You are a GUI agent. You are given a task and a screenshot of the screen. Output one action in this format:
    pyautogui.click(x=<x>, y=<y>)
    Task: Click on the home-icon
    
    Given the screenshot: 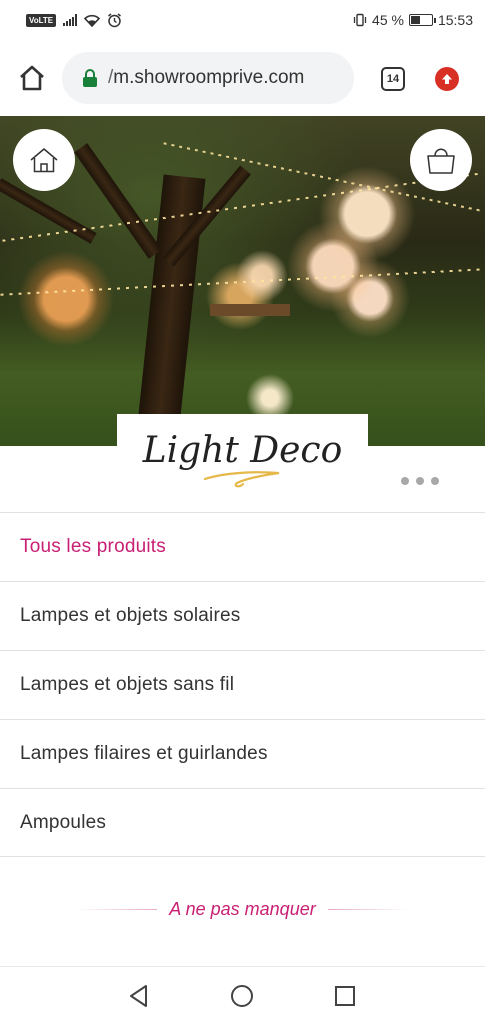 What is the action you would take?
    pyautogui.click(x=44, y=160)
    